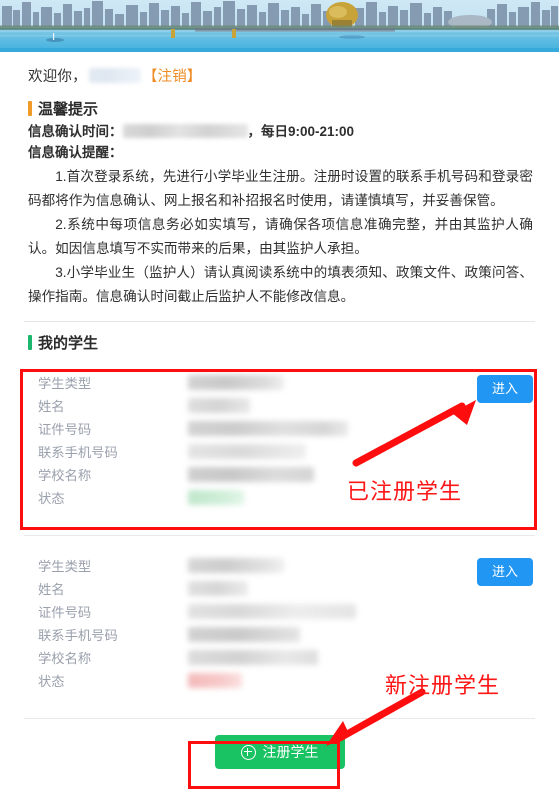 Image resolution: width=559 pixels, height=798 pixels. I want to click on user-name-redacted, so click(114, 75).